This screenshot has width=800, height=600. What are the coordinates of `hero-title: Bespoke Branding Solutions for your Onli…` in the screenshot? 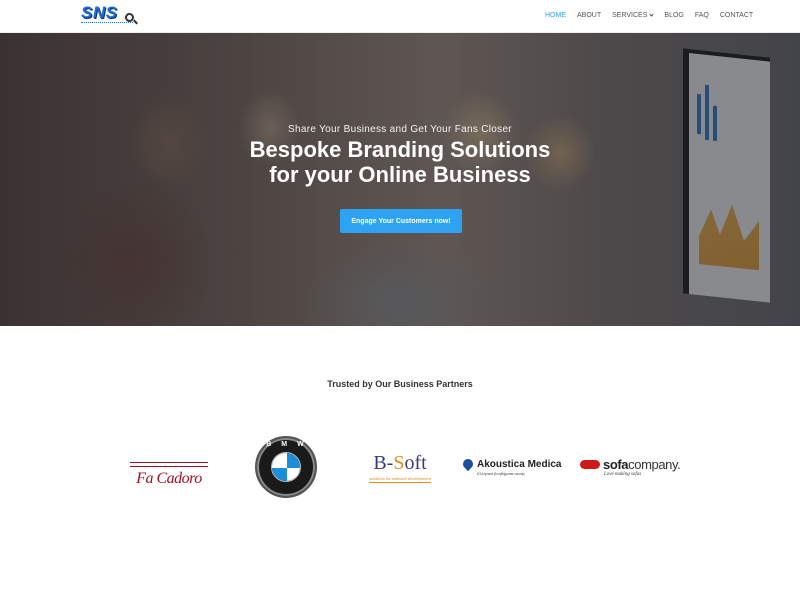 It's located at (400, 162).